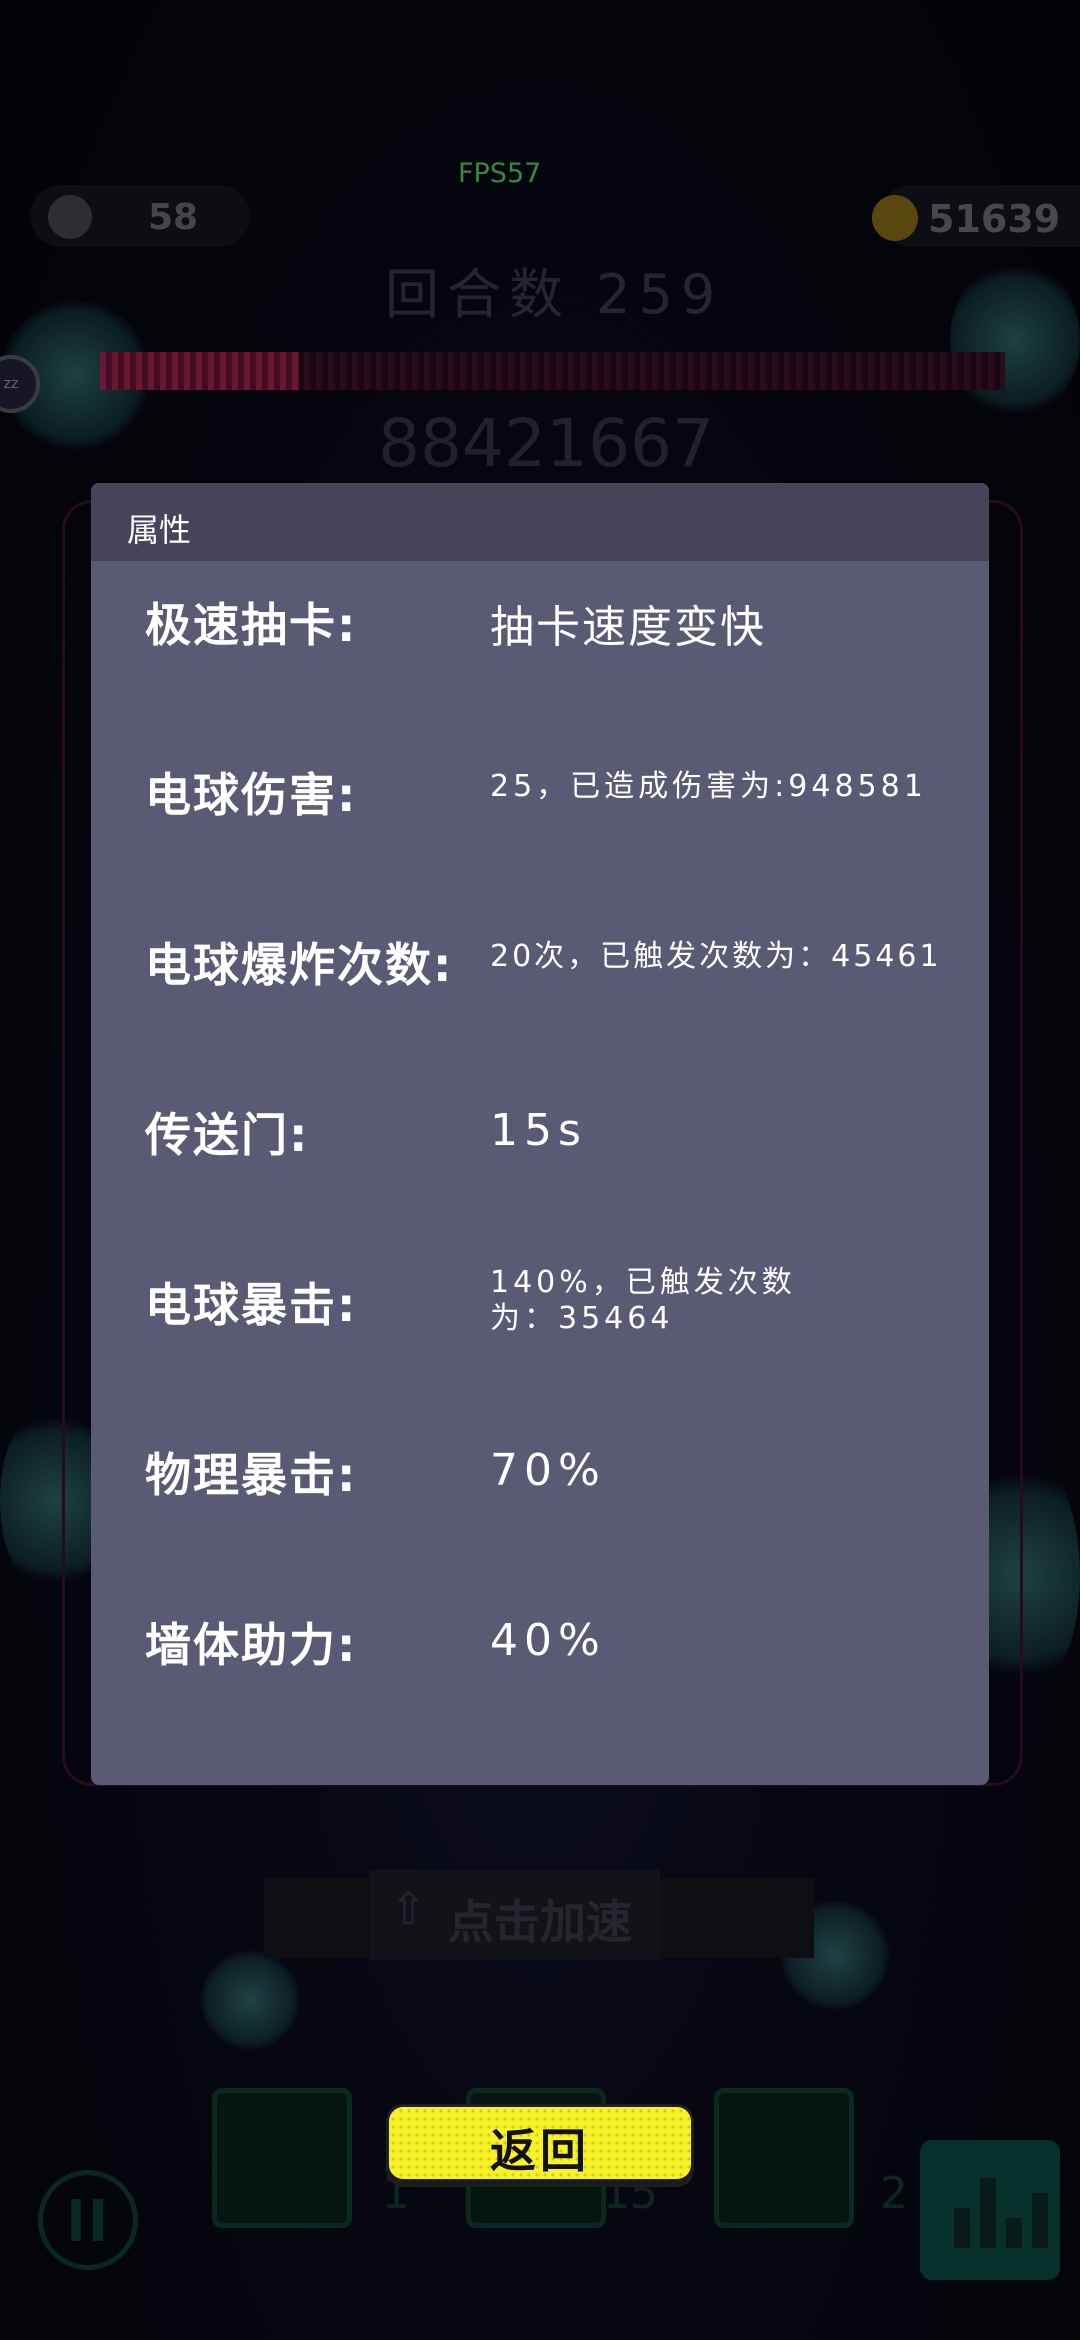 Image resolution: width=1080 pixels, height=2340 pixels. What do you see at coordinates (251, 625) in the screenshot?
I see `attribute-label: 极速抽卡:` at bounding box center [251, 625].